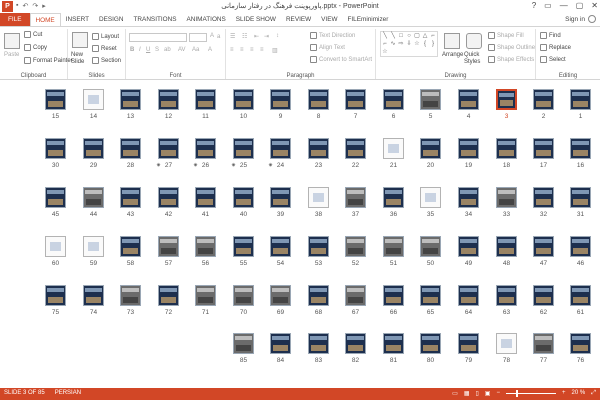  What do you see at coordinates (475, 59) in the screenshot?
I see `quick-styles-button: Quick Styles` at bounding box center [475, 59].